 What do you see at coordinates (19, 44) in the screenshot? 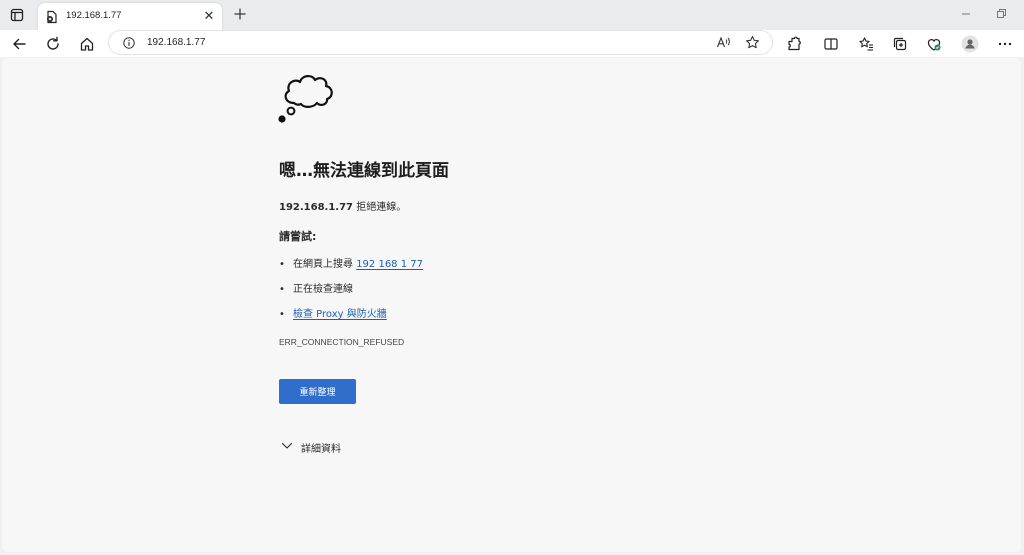
I see `back-icon` at bounding box center [19, 44].